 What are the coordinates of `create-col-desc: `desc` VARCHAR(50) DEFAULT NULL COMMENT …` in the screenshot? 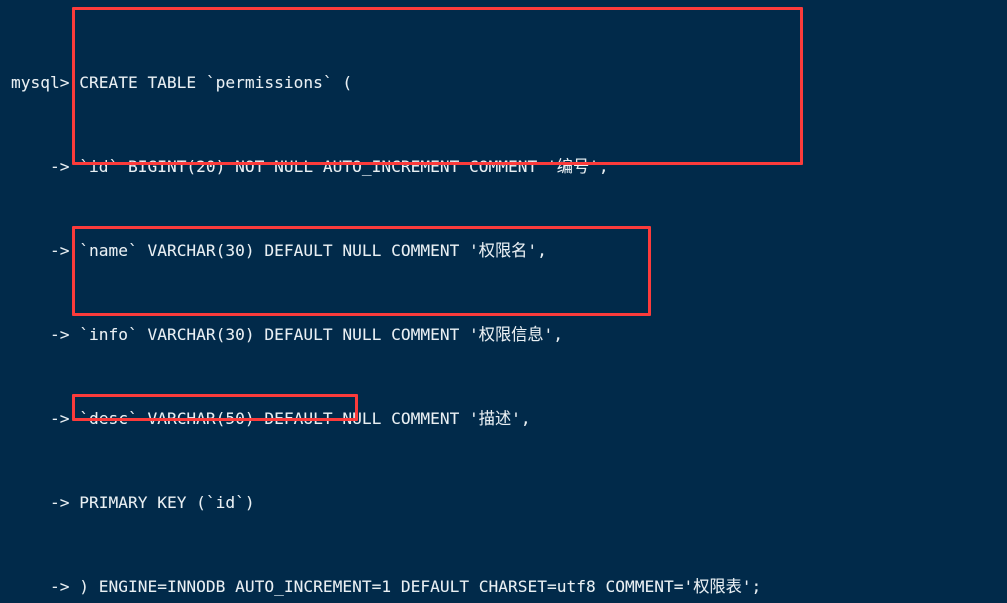 It's located at (305, 418).